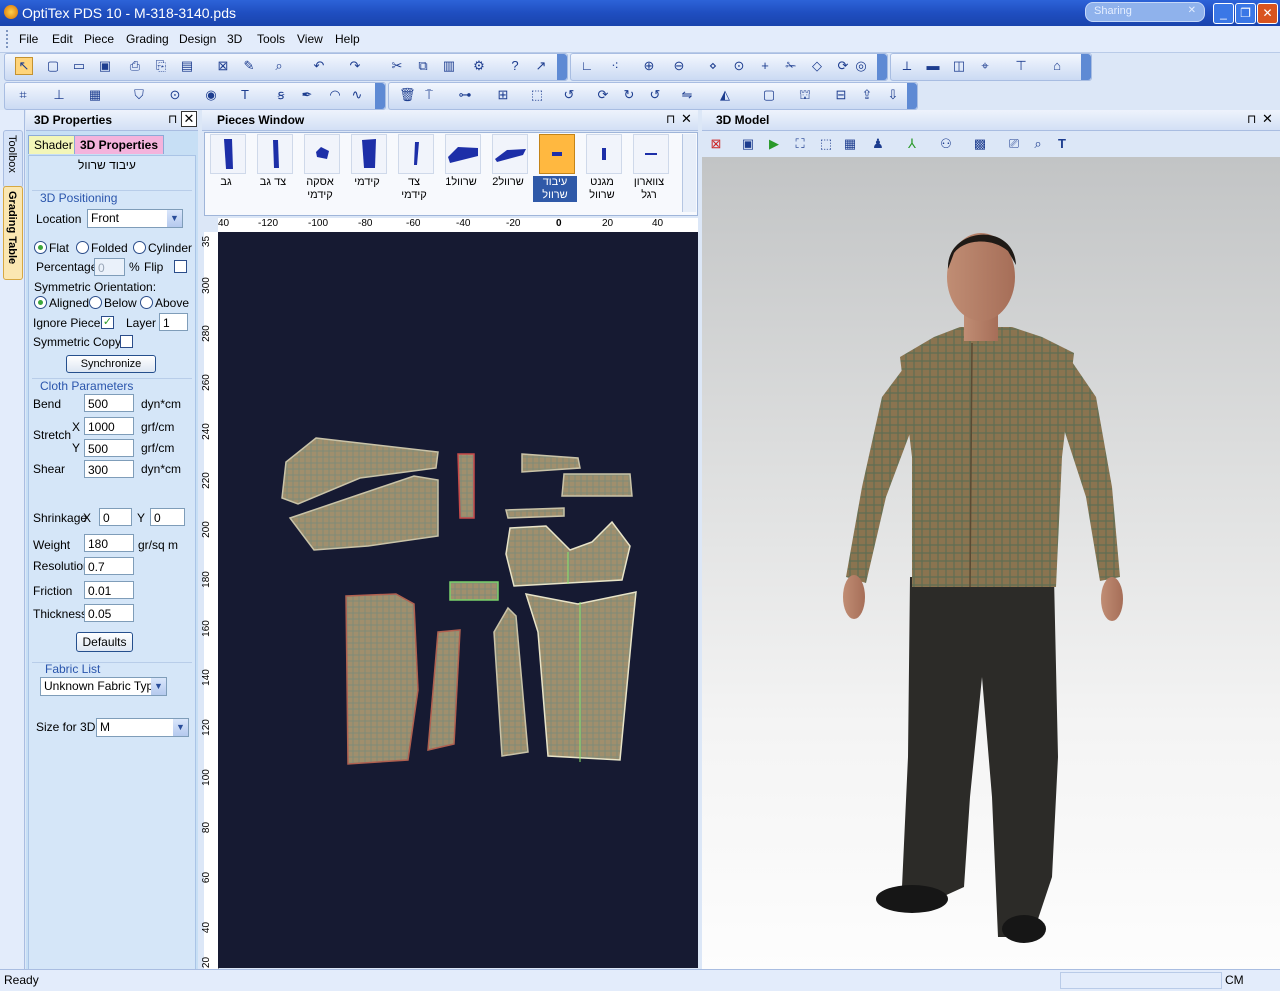 This screenshot has width=1280, height=991. Describe the element at coordinates (111, 364) in the screenshot. I see `synchronize-button: Synchronize` at that location.